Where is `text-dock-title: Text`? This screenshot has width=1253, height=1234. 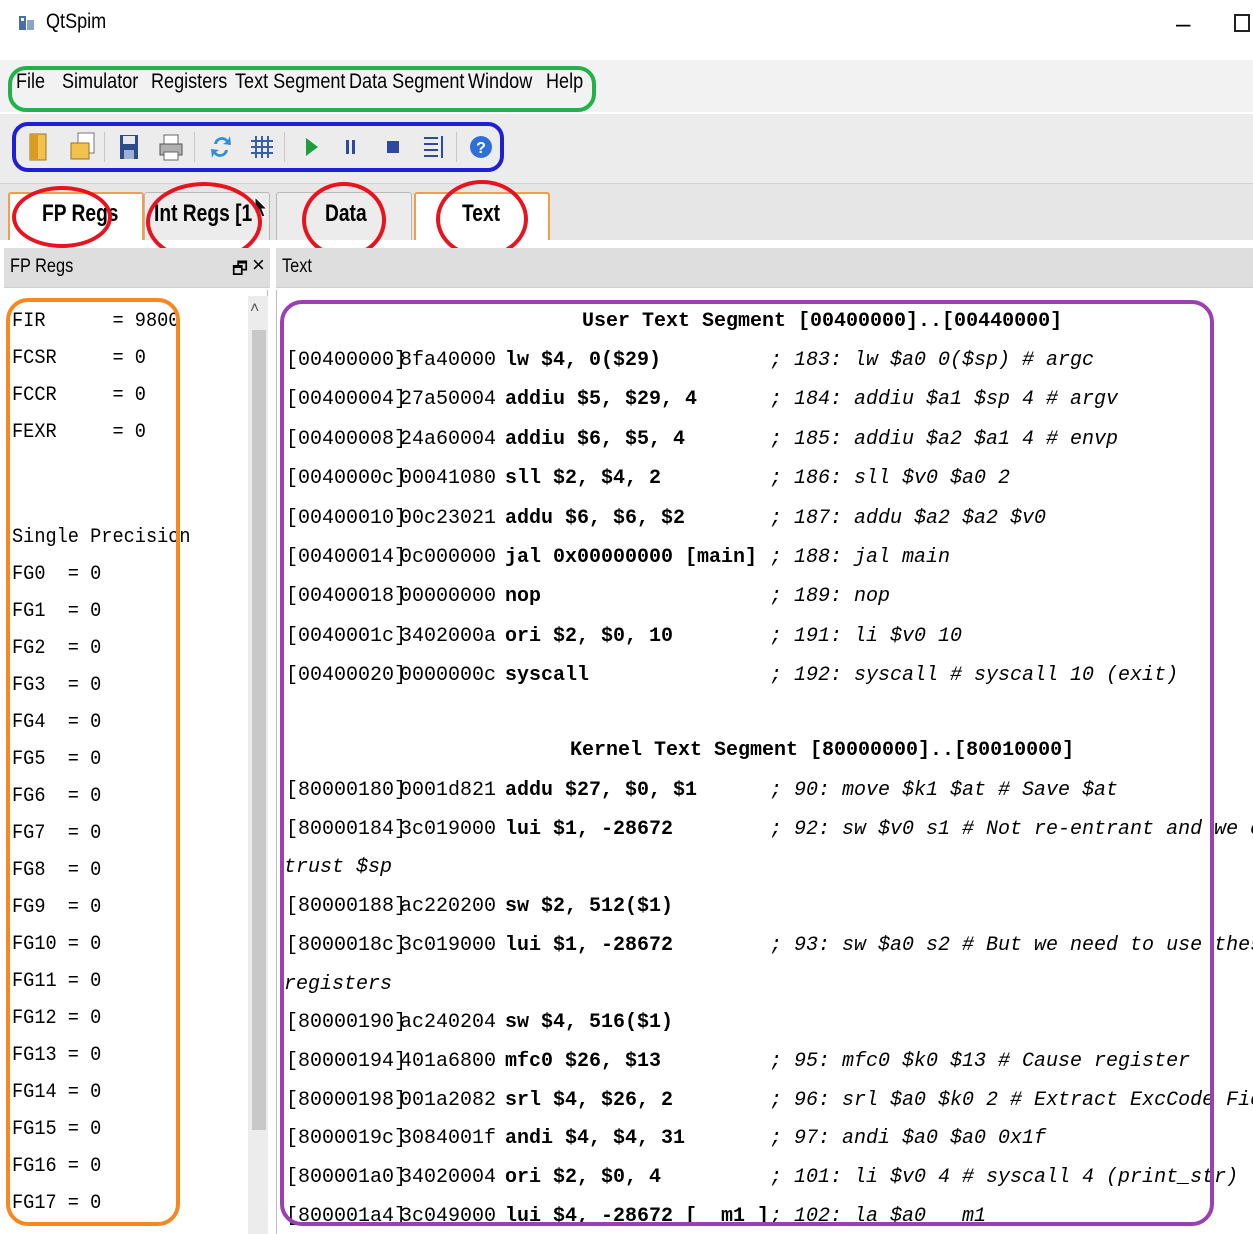 text-dock-title: Text is located at coordinates (297, 266).